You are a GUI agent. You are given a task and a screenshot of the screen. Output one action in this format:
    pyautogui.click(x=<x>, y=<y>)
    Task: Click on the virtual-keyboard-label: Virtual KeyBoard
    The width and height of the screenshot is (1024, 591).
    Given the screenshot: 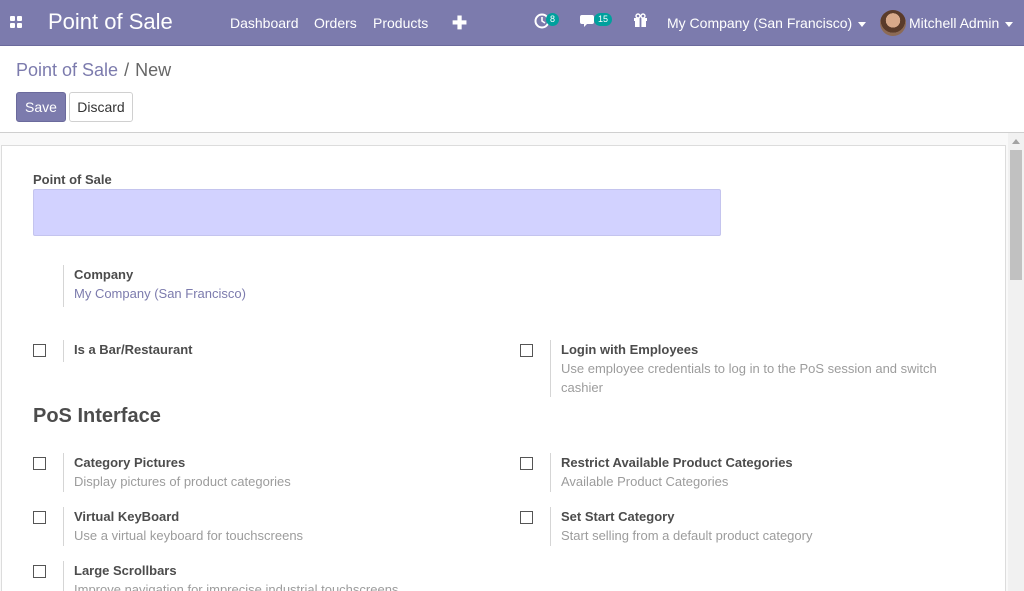 What is the action you would take?
    pyautogui.click(x=127, y=516)
    